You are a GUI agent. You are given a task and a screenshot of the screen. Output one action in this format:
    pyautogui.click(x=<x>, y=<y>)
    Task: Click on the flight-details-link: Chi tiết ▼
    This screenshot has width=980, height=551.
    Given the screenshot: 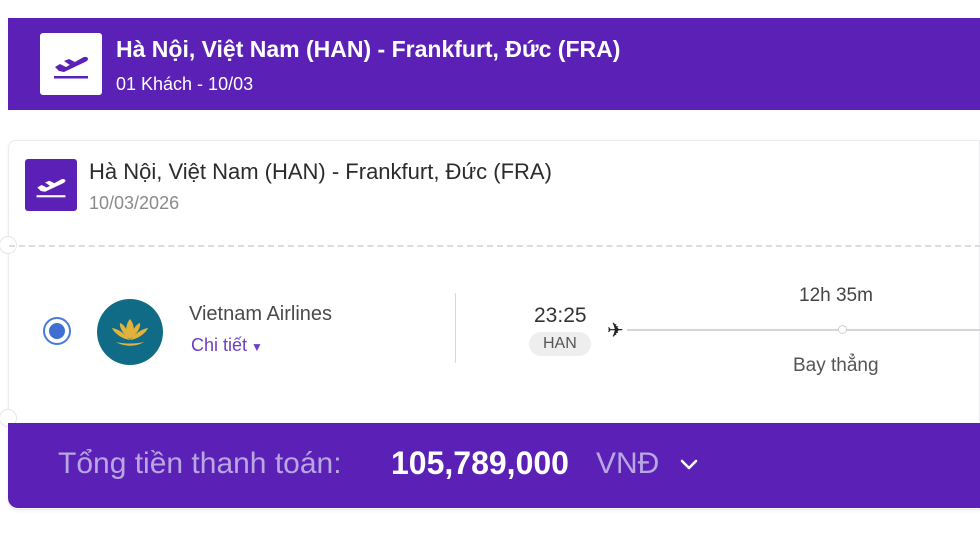 What is the action you would take?
    pyautogui.click(x=227, y=345)
    